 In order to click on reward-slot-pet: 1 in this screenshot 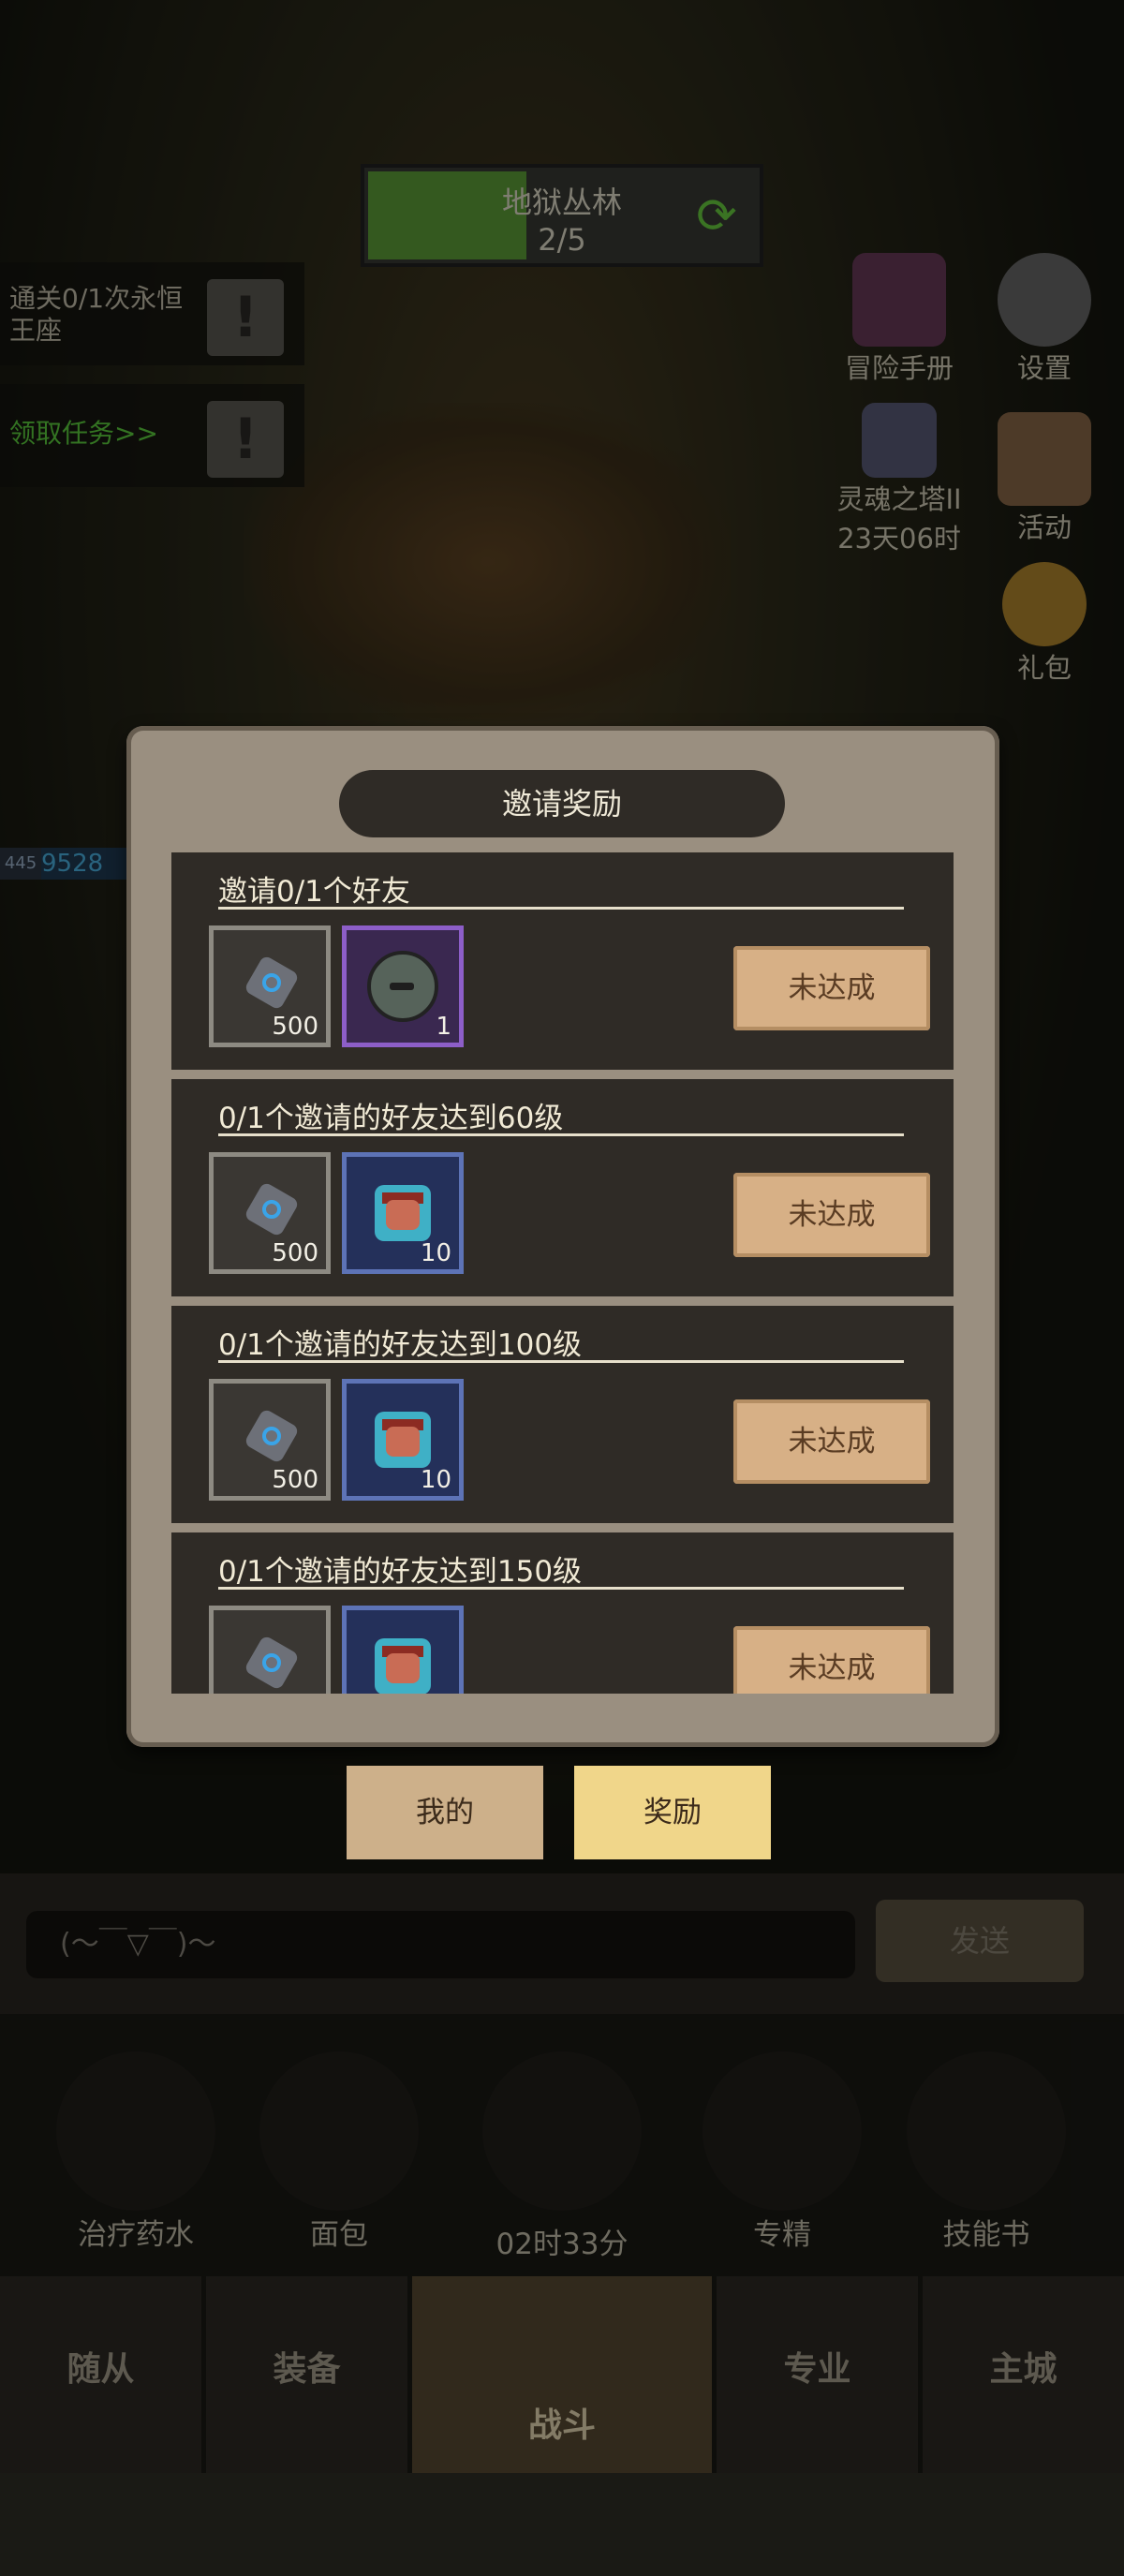, I will do `click(403, 986)`.